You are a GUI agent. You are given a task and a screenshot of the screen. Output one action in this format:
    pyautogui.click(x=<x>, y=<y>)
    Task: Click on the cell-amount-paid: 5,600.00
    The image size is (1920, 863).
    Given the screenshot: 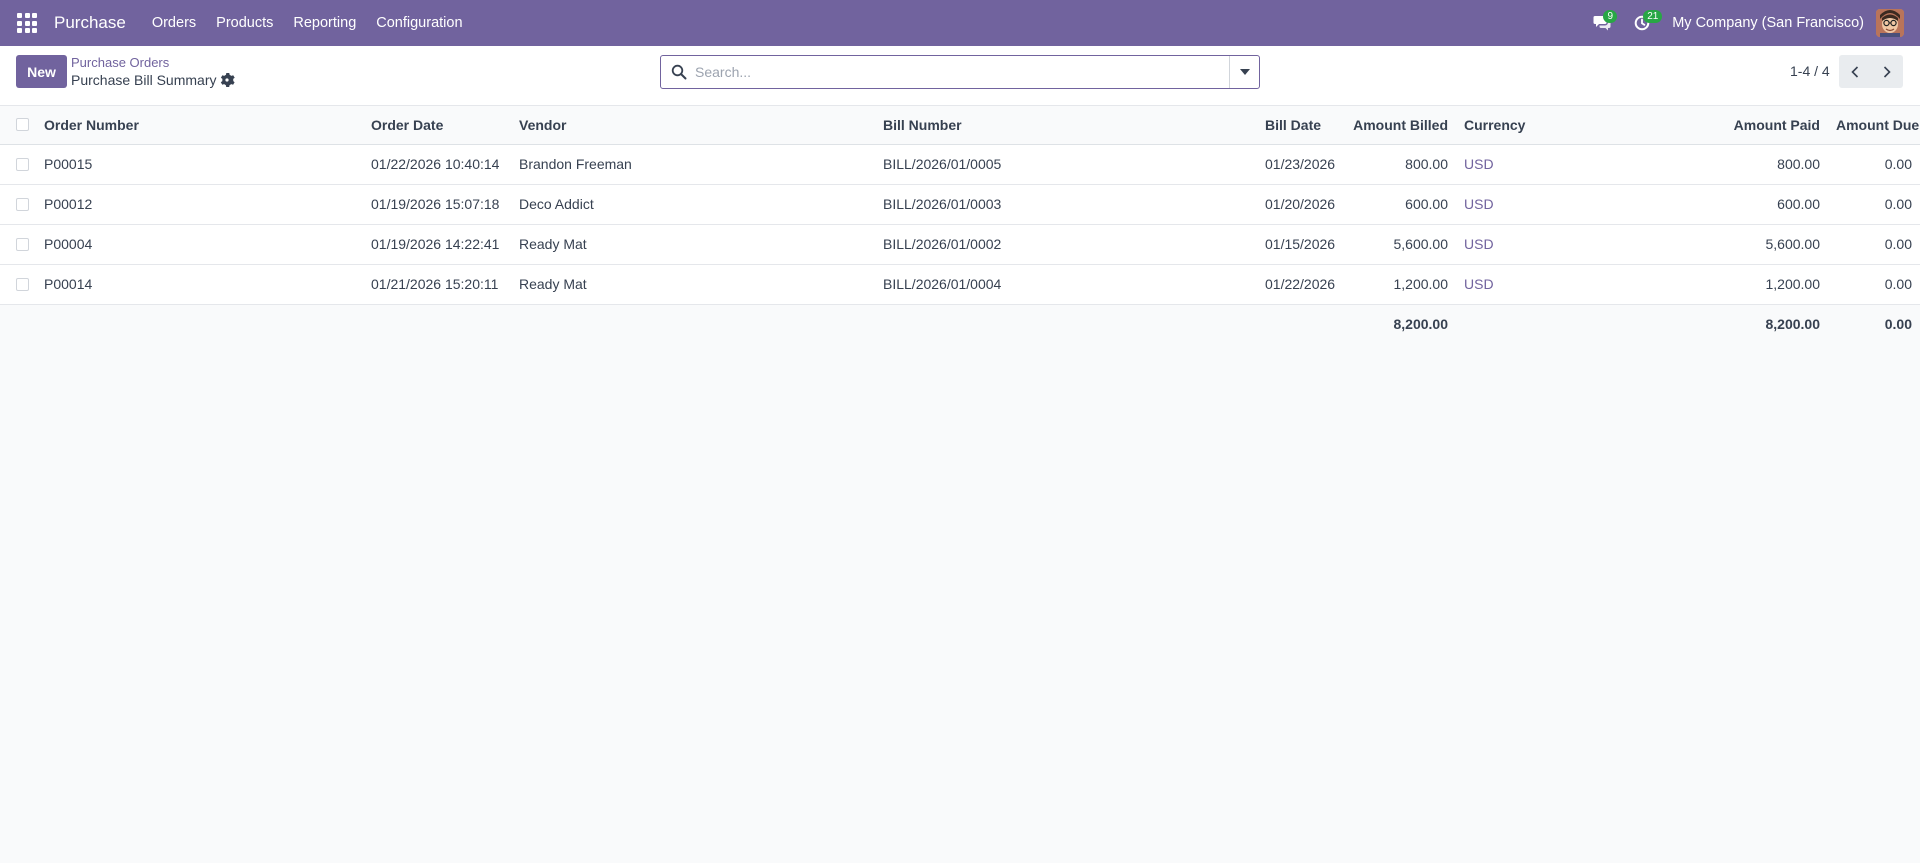 What is the action you would take?
    pyautogui.click(x=1717, y=244)
    